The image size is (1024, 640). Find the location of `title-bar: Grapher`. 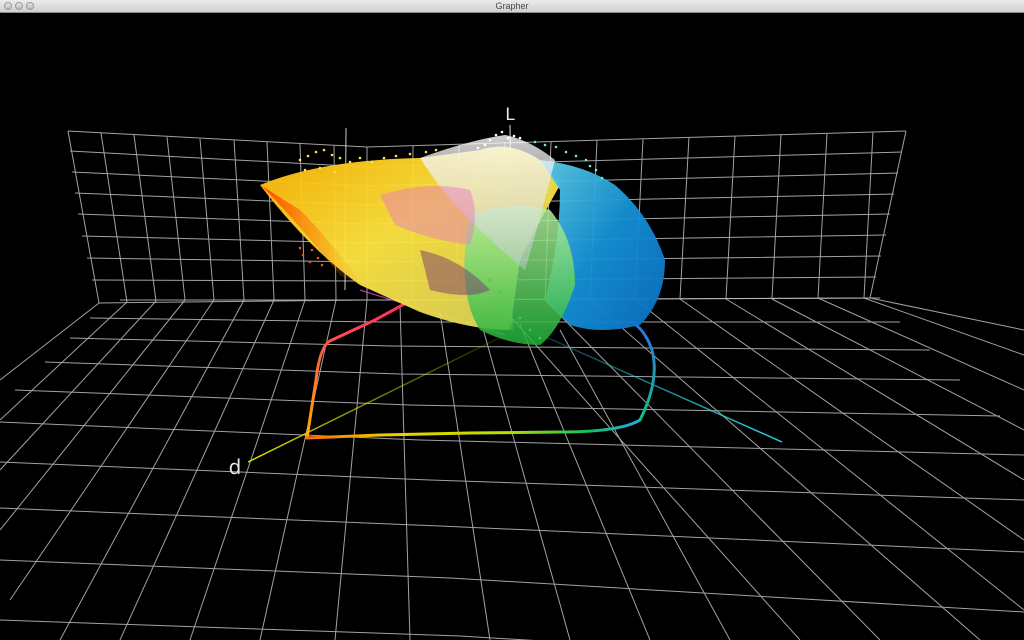

title-bar: Grapher is located at coordinates (512, 6).